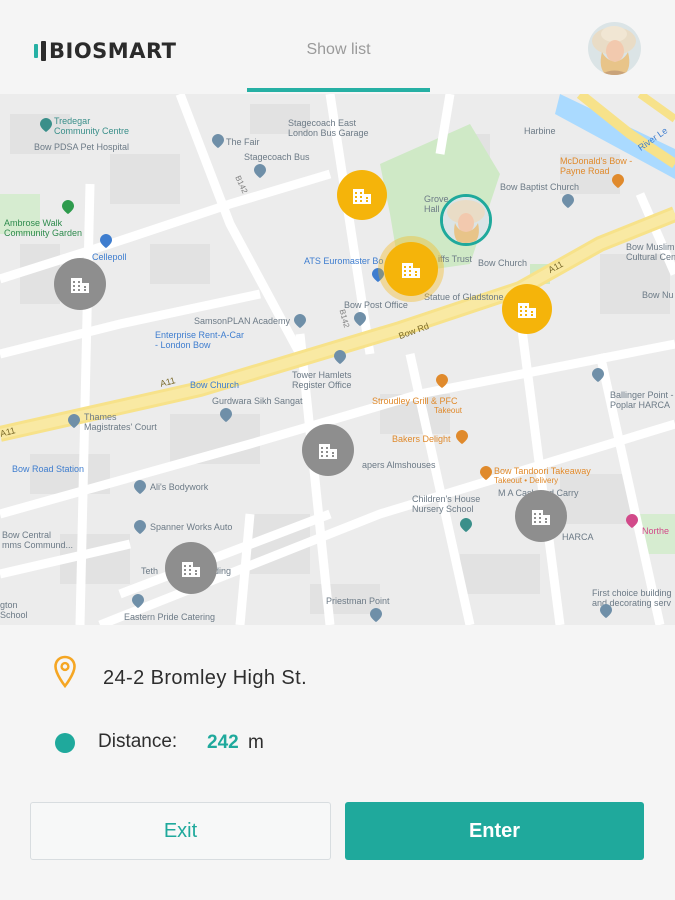  Describe the element at coordinates (277, 157) in the screenshot. I see `map-label: Stagecoach Bus` at that location.